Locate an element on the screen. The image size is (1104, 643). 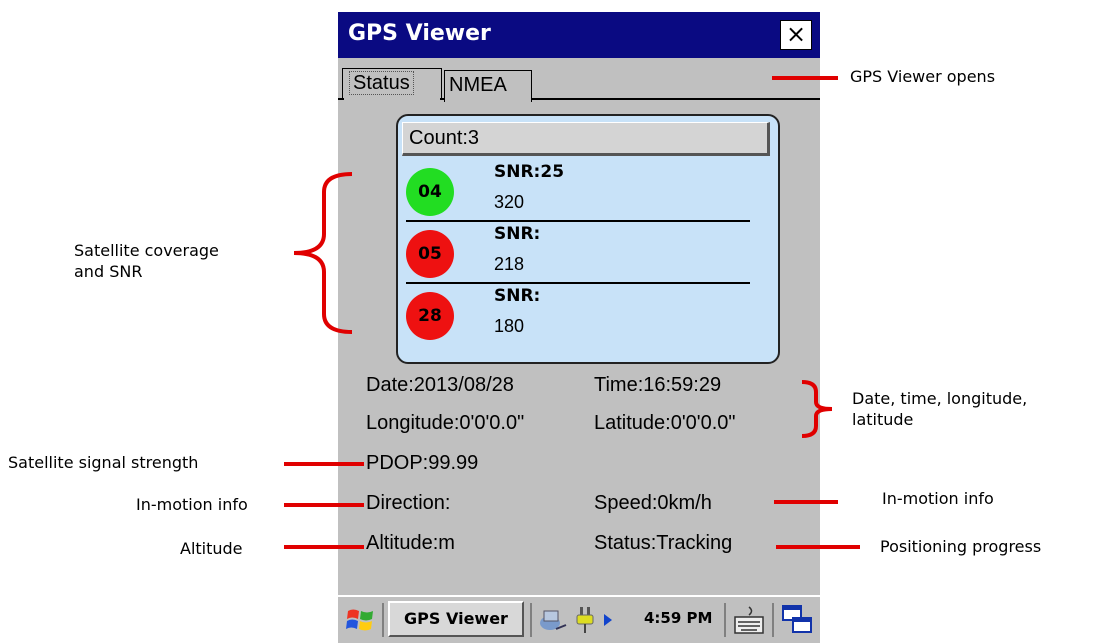
satellite-badge: 05 is located at coordinates (430, 254).